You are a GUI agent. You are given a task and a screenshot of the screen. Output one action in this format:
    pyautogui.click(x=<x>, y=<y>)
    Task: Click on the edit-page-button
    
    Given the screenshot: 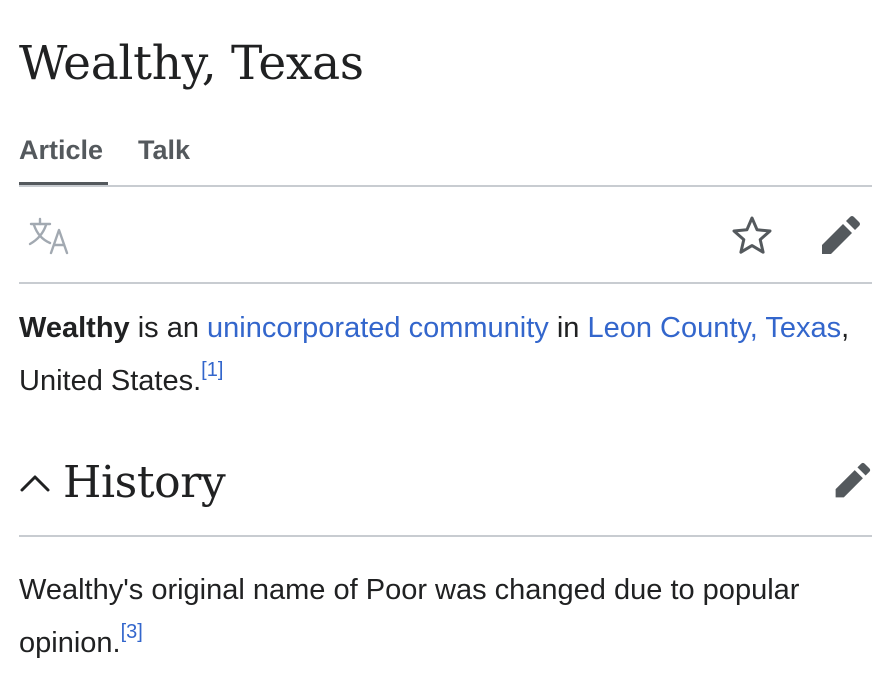 What is the action you would take?
    pyautogui.click(x=840, y=236)
    